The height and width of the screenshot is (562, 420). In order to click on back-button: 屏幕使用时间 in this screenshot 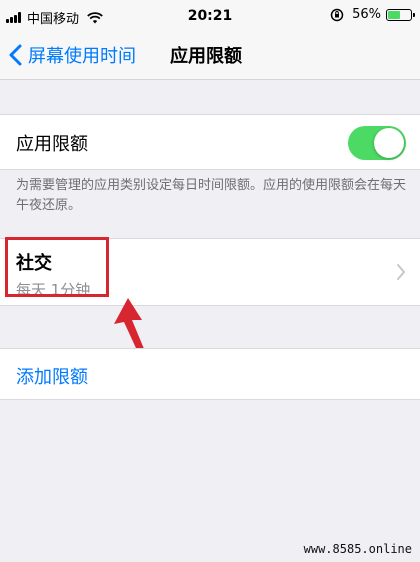, I will do `click(72, 55)`.